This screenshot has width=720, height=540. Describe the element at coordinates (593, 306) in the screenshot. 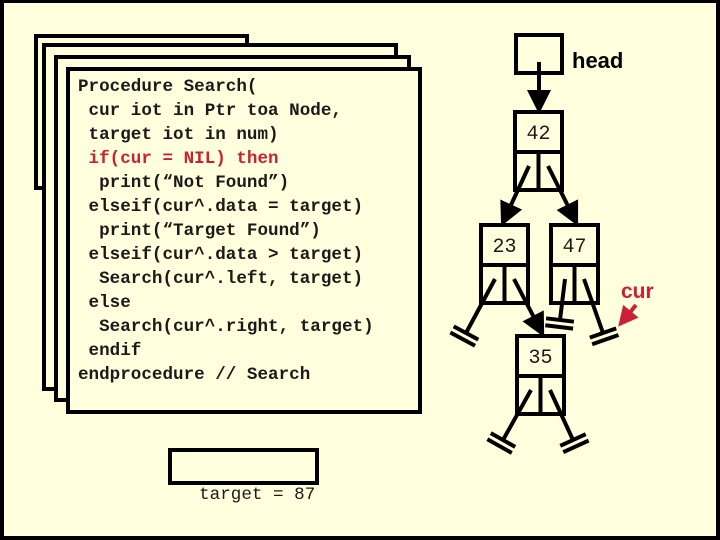

I see `nil-pointer-n47-right` at that location.